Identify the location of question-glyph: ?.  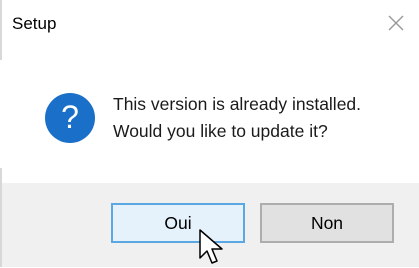
(70, 117).